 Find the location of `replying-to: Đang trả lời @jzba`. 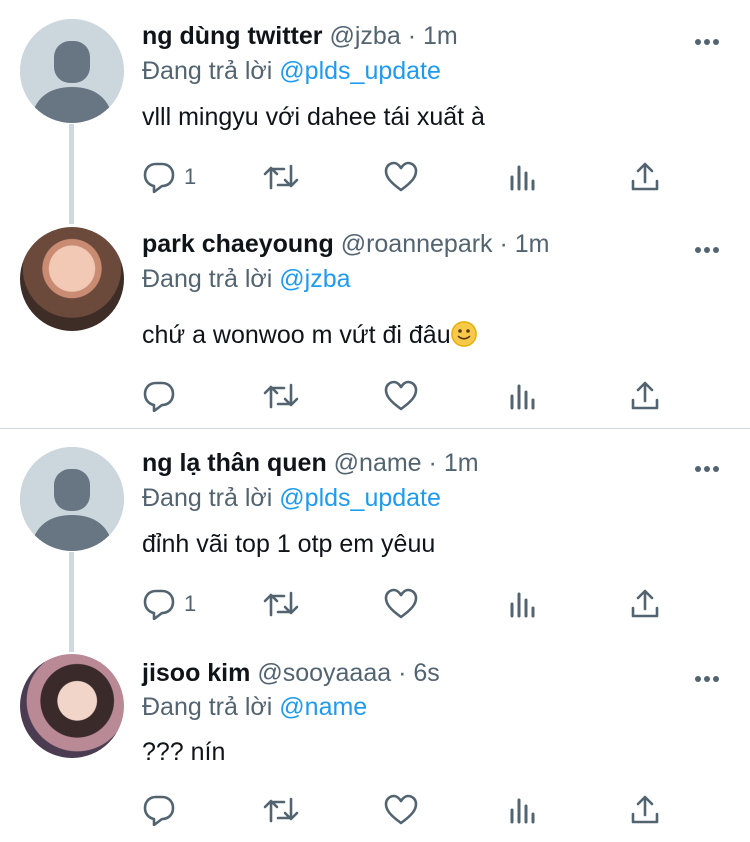

replying-to: Đang trả lời @jzba is located at coordinates (246, 279).